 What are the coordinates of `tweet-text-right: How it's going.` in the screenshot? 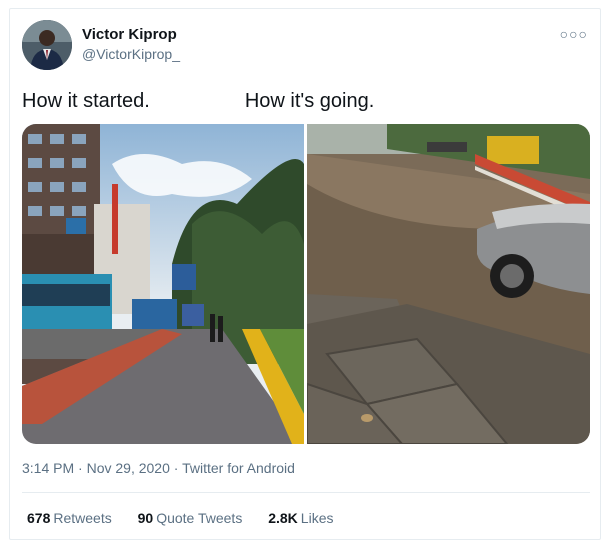 It's located at (309, 101).